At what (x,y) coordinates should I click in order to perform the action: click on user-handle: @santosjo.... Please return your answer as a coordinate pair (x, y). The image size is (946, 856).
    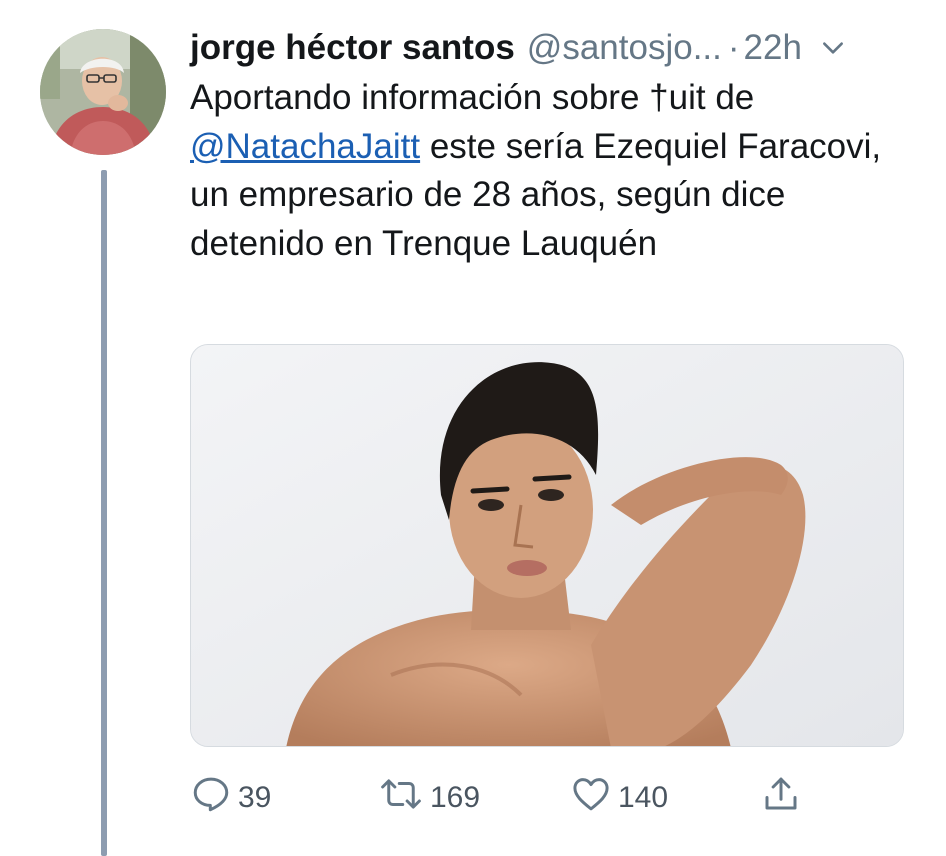
    Looking at the image, I should click on (624, 48).